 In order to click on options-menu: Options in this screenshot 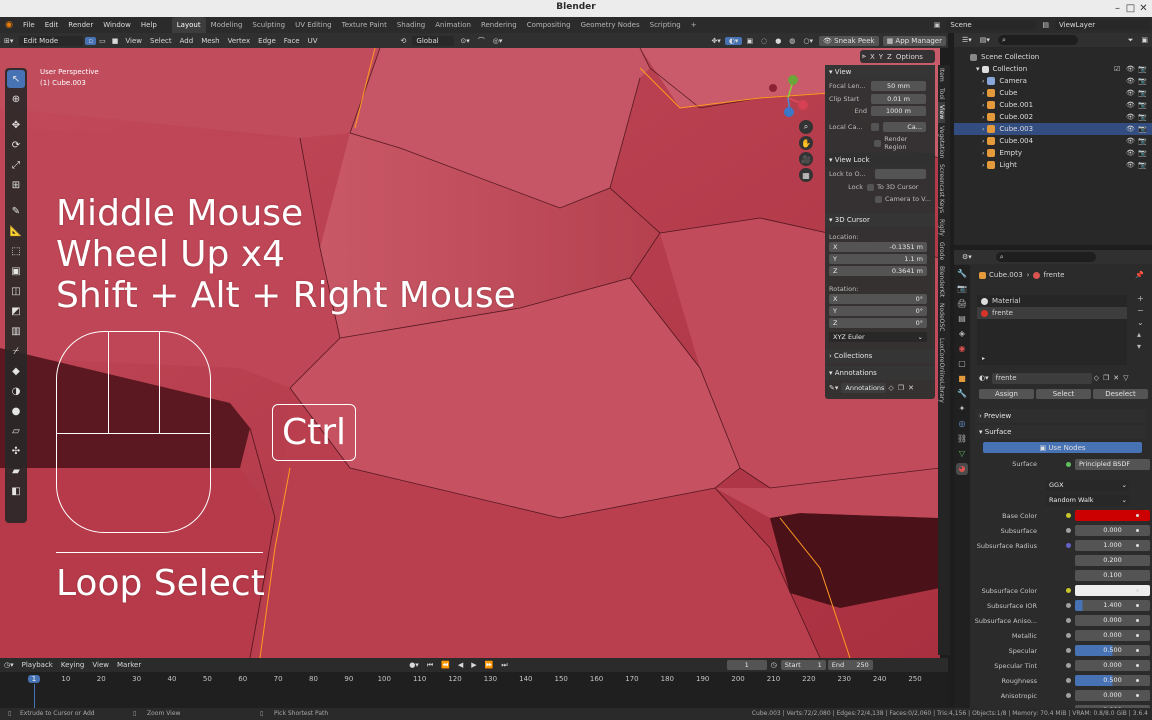, I will do `click(909, 57)`.